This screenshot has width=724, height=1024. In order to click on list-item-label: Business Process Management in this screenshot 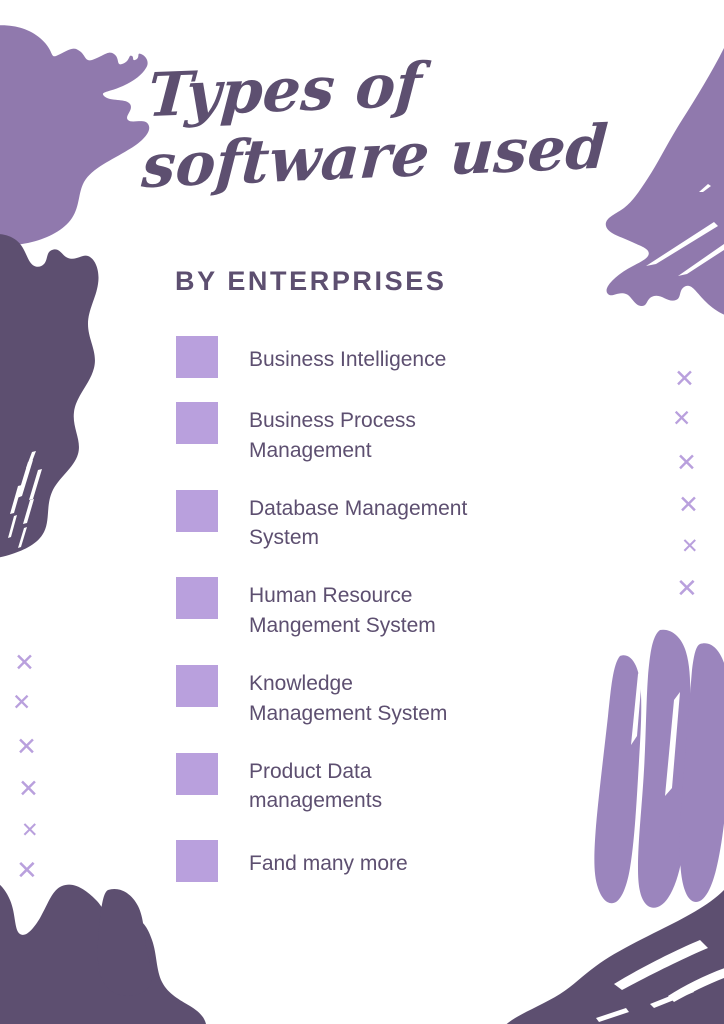, I will do `click(332, 435)`.